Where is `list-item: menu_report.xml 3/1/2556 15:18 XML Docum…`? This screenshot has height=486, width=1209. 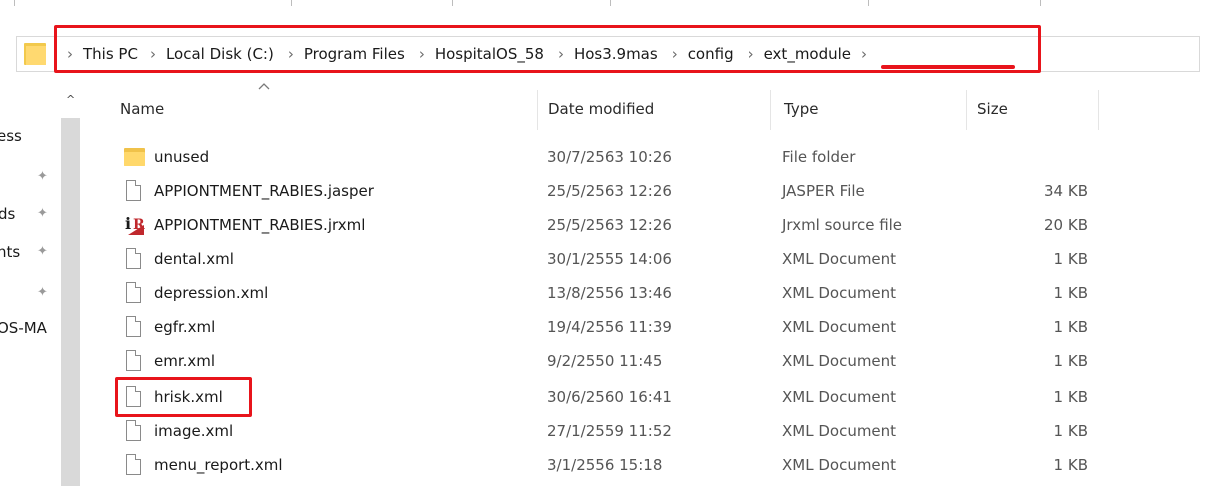
list-item: menu_report.xml 3/1/2556 15:18 XML Docum… is located at coordinates (618, 465).